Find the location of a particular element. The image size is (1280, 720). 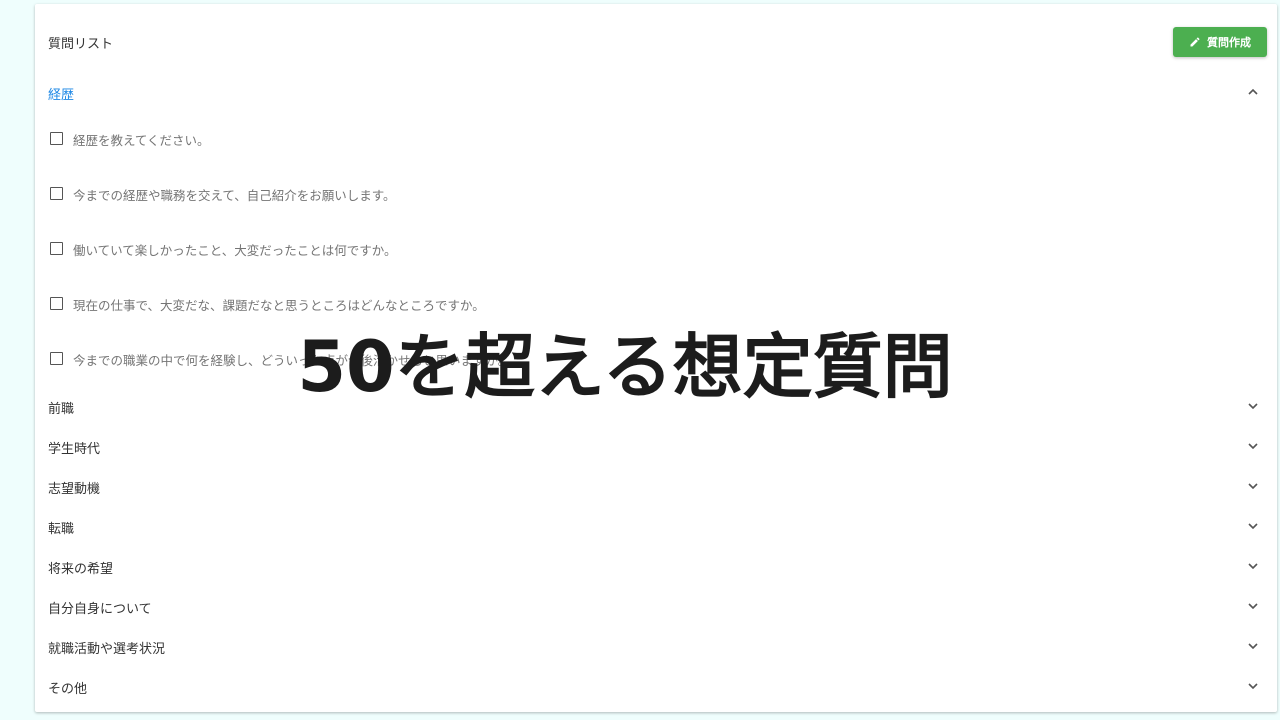

overlay-headline: 50を超える想定質問 is located at coordinates (625, 367).